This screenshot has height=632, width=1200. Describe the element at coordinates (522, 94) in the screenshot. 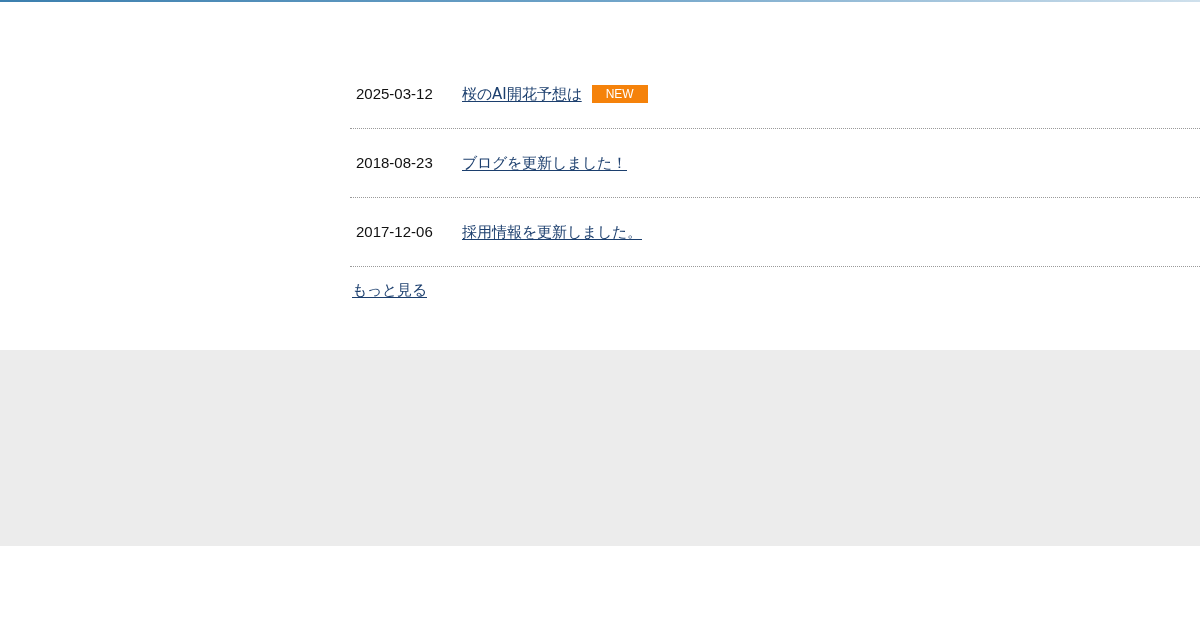

I see `news-title-link: 桜のAI開花予想は` at that location.